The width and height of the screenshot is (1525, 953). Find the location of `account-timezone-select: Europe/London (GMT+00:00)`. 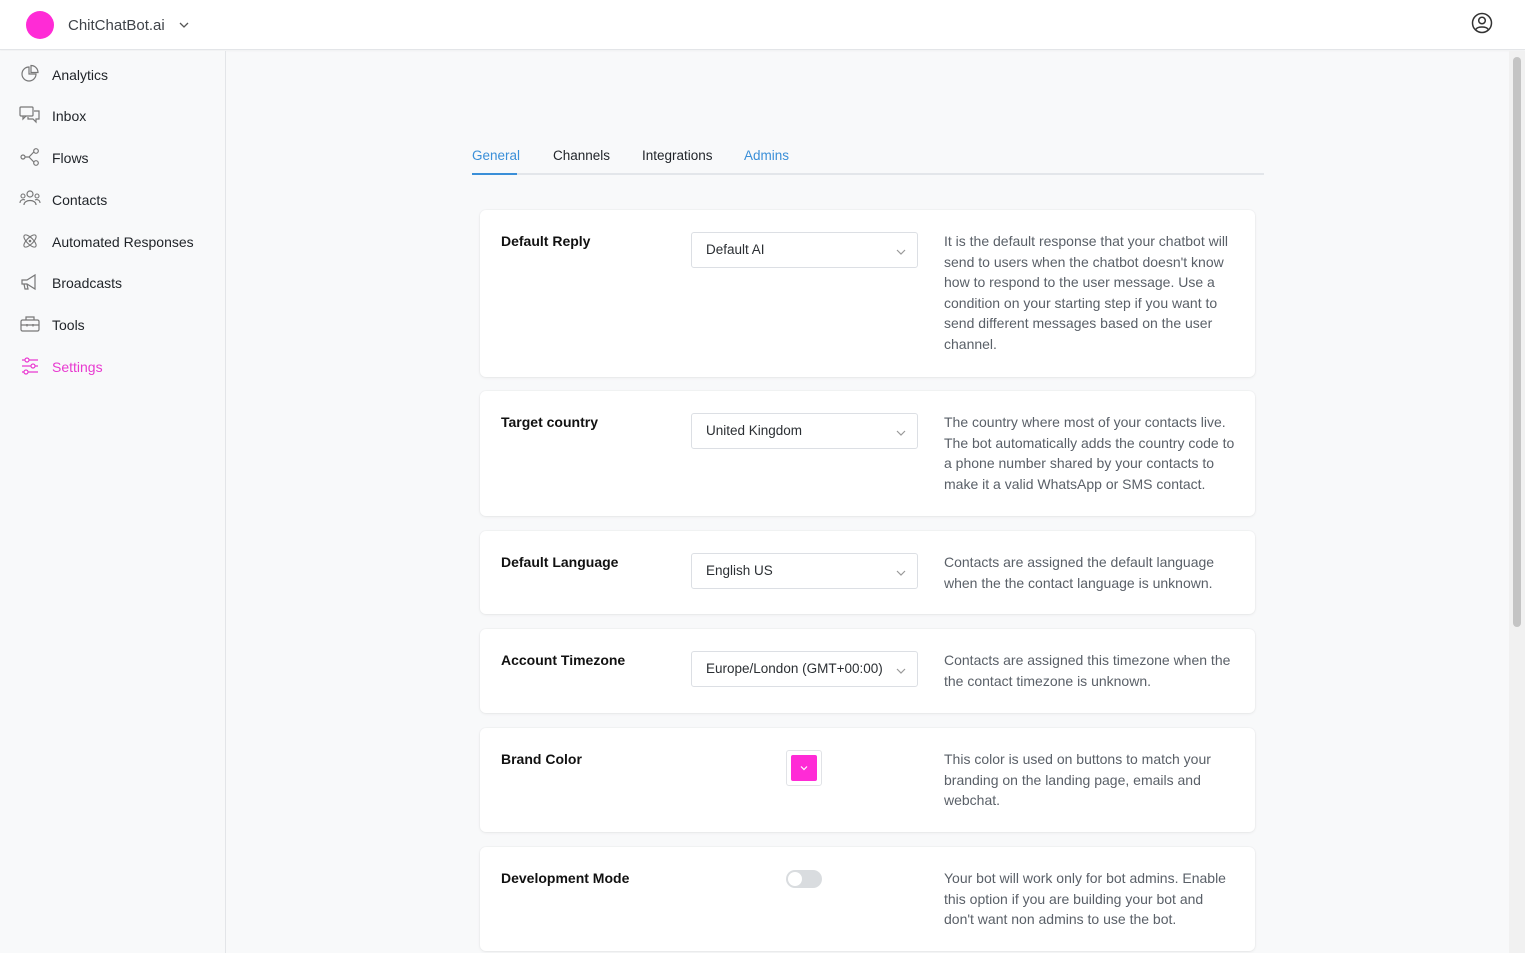

account-timezone-select: Europe/London (GMT+00:00) is located at coordinates (804, 669).